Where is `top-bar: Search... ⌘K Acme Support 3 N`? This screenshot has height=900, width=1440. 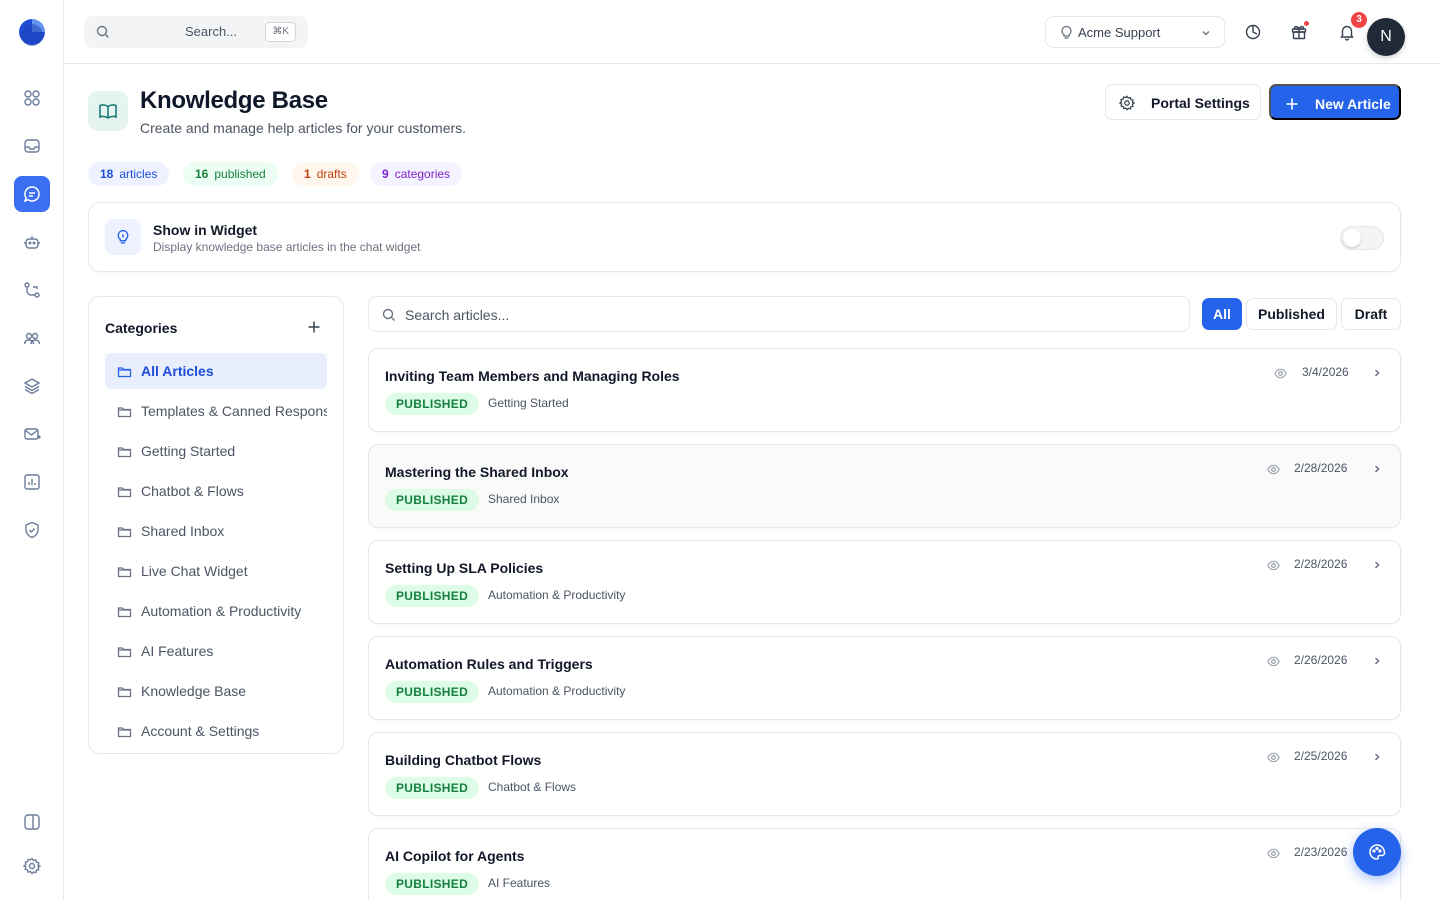 top-bar: Search... ⌘K Acme Support 3 N is located at coordinates (752, 32).